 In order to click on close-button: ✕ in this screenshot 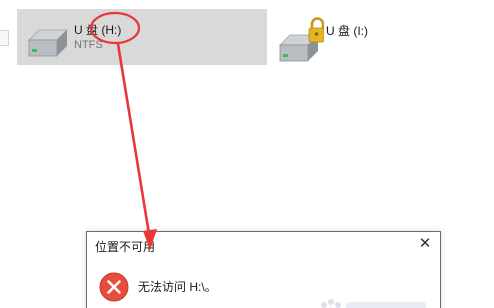, I will do `click(425, 244)`.